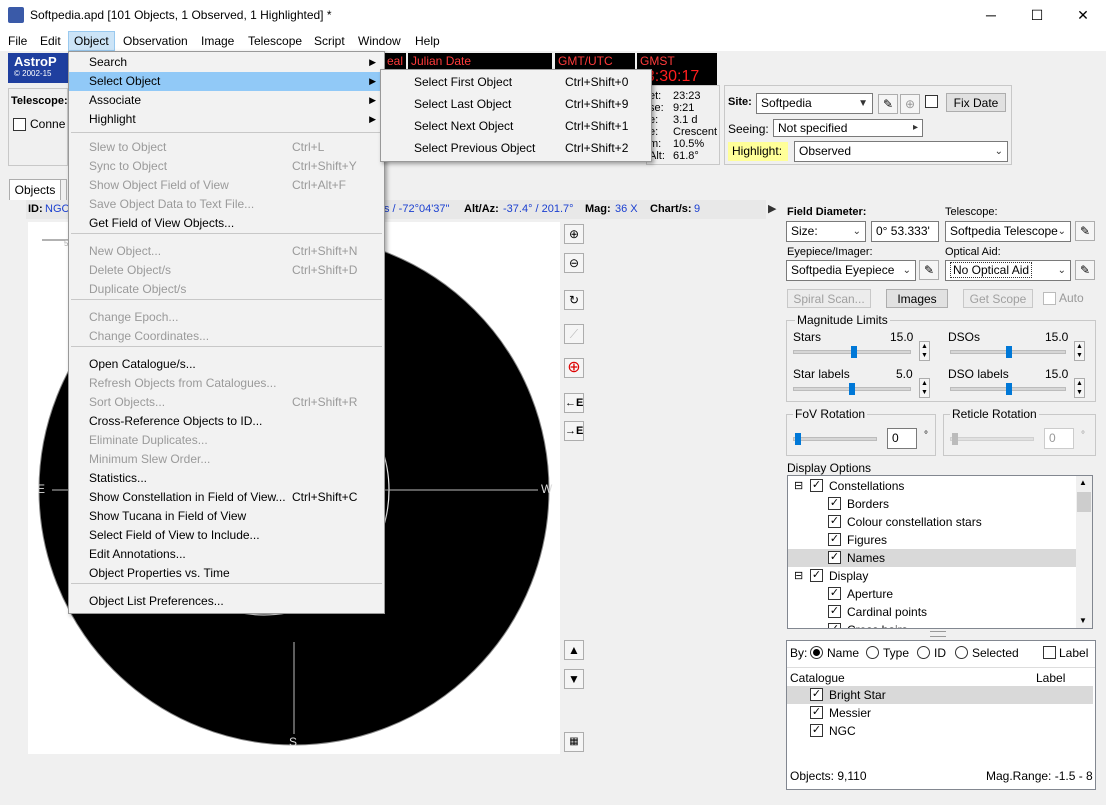  I want to click on dso-labels-spinner: ▲ ▼, so click(1079, 388).